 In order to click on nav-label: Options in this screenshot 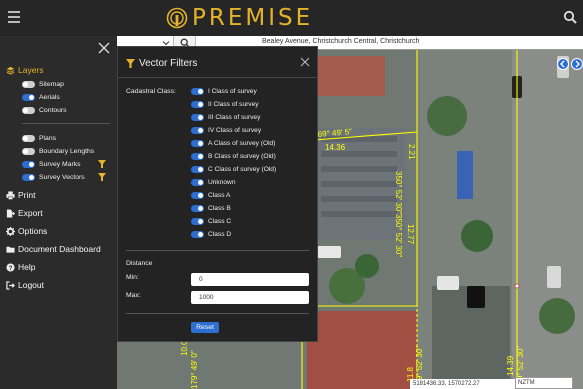, I will do `click(33, 231)`.